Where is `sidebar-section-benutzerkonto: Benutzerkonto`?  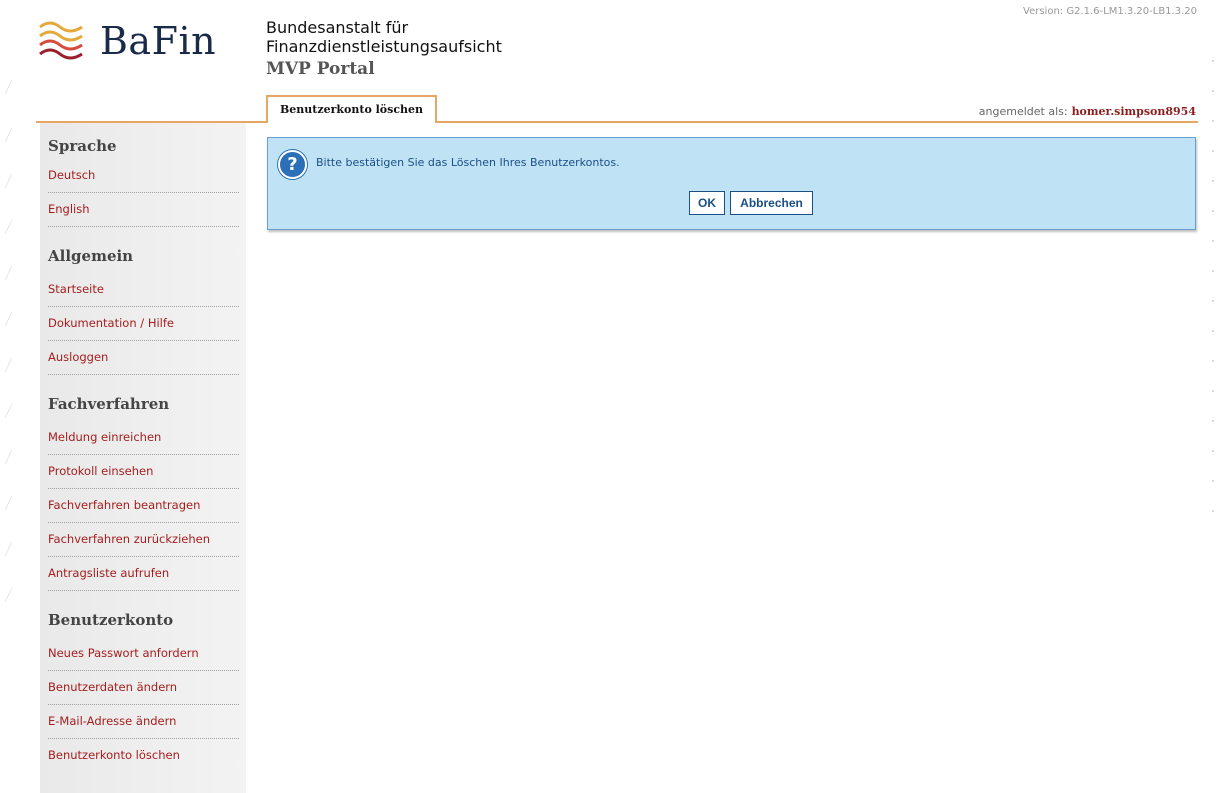 sidebar-section-benutzerkonto: Benutzerkonto is located at coordinates (111, 620).